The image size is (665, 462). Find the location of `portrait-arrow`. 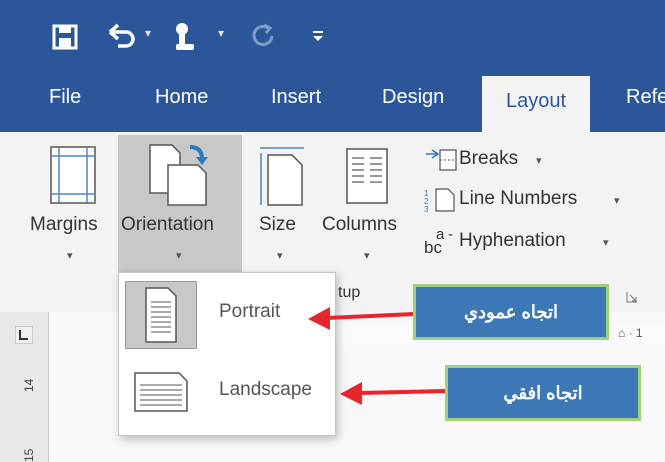

portrait-arrow is located at coordinates (361, 318).